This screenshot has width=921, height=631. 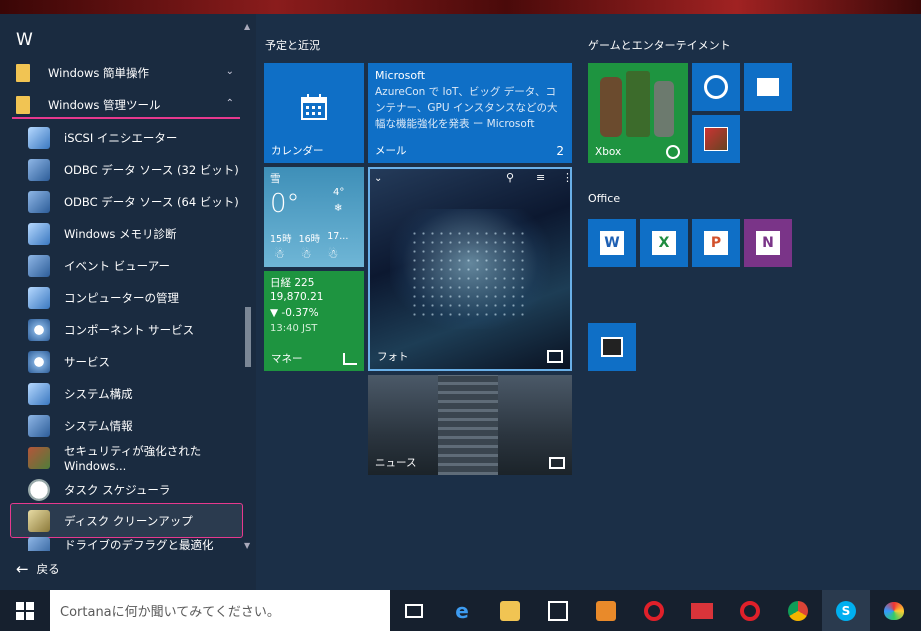 I want to click on task-view-button, so click(x=414, y=610).